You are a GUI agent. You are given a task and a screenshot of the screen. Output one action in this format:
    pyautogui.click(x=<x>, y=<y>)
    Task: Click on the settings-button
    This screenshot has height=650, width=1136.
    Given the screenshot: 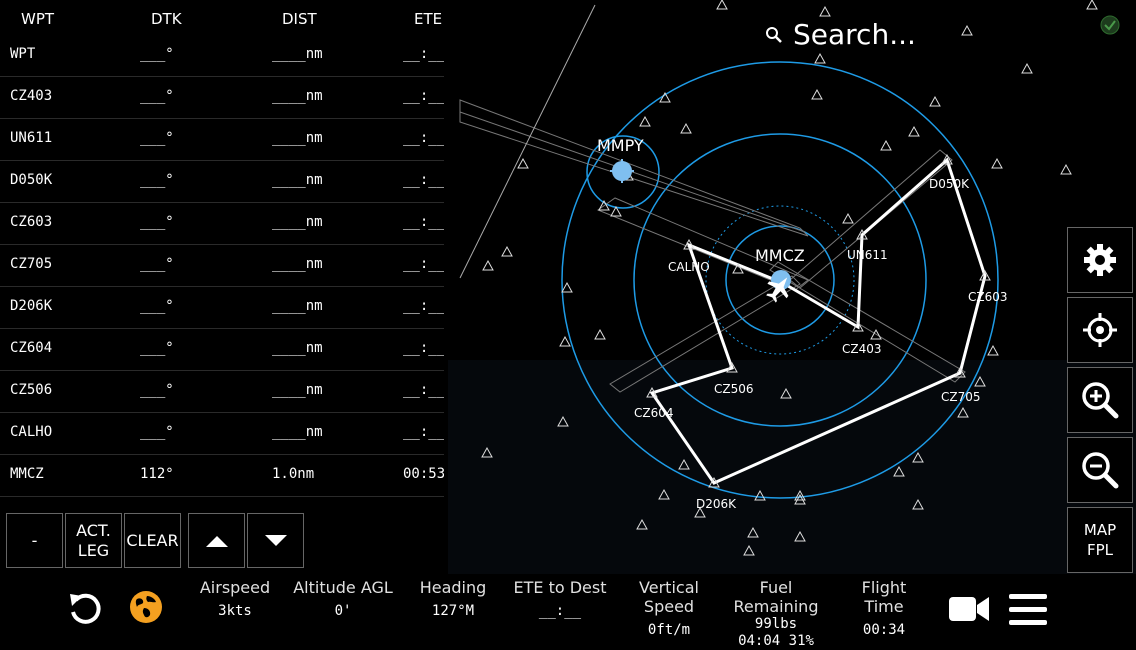 What is the action you would take?
    pyautogui.click(x=1100, y=260)
    